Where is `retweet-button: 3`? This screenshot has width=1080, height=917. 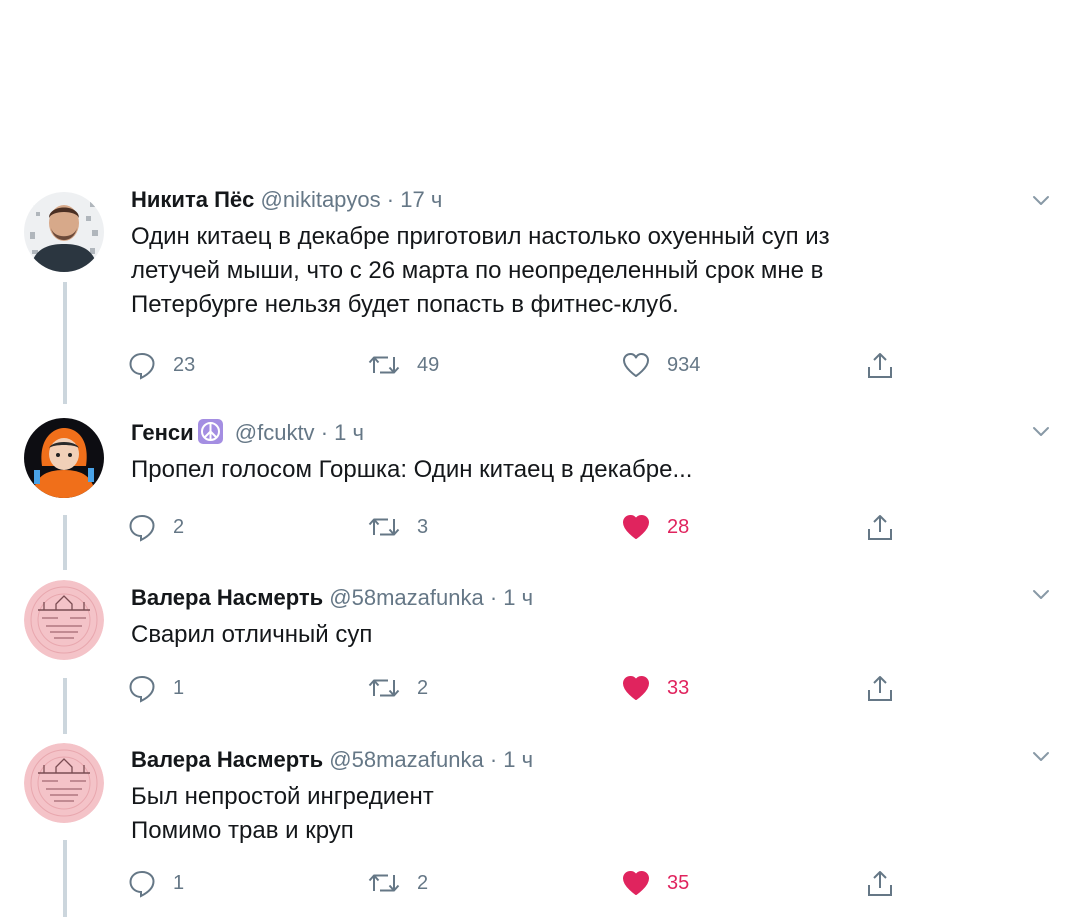
retweet-button: 3 is located at coordinates (397, 527).